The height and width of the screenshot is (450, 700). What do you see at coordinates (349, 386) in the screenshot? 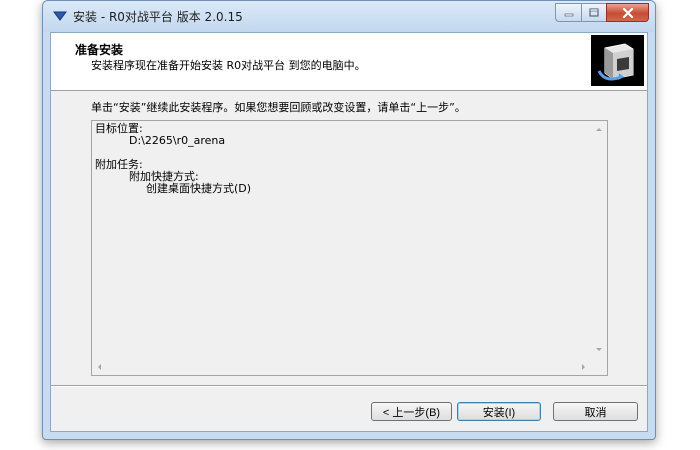
I see `footer-divider` at bounding box center [349, 386].